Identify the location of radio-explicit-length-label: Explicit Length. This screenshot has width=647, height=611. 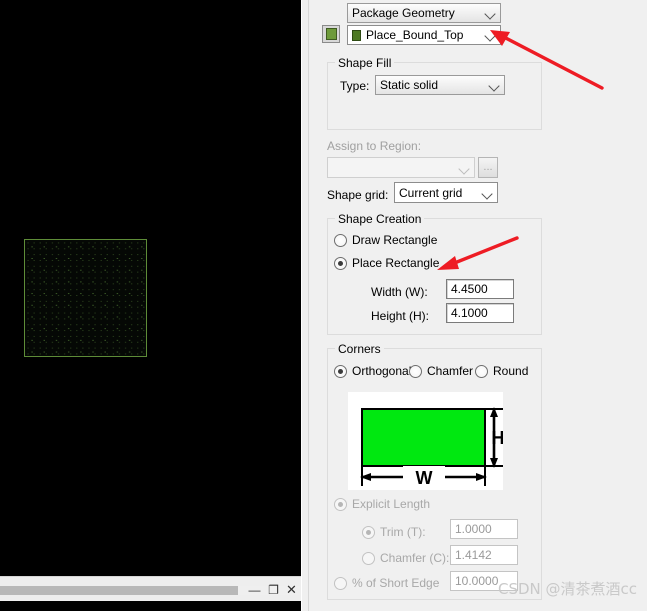
(391, 504).